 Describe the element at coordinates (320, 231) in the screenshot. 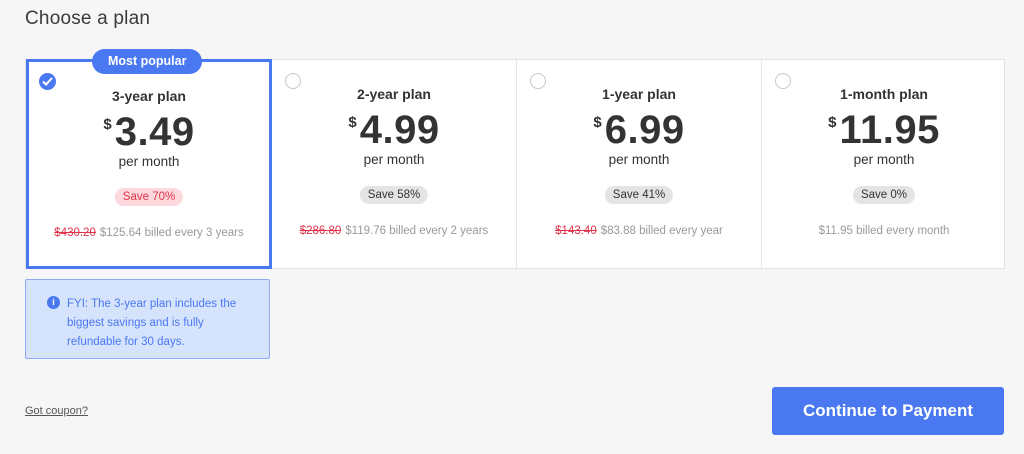

I see `original-price: $286.80` at that location.